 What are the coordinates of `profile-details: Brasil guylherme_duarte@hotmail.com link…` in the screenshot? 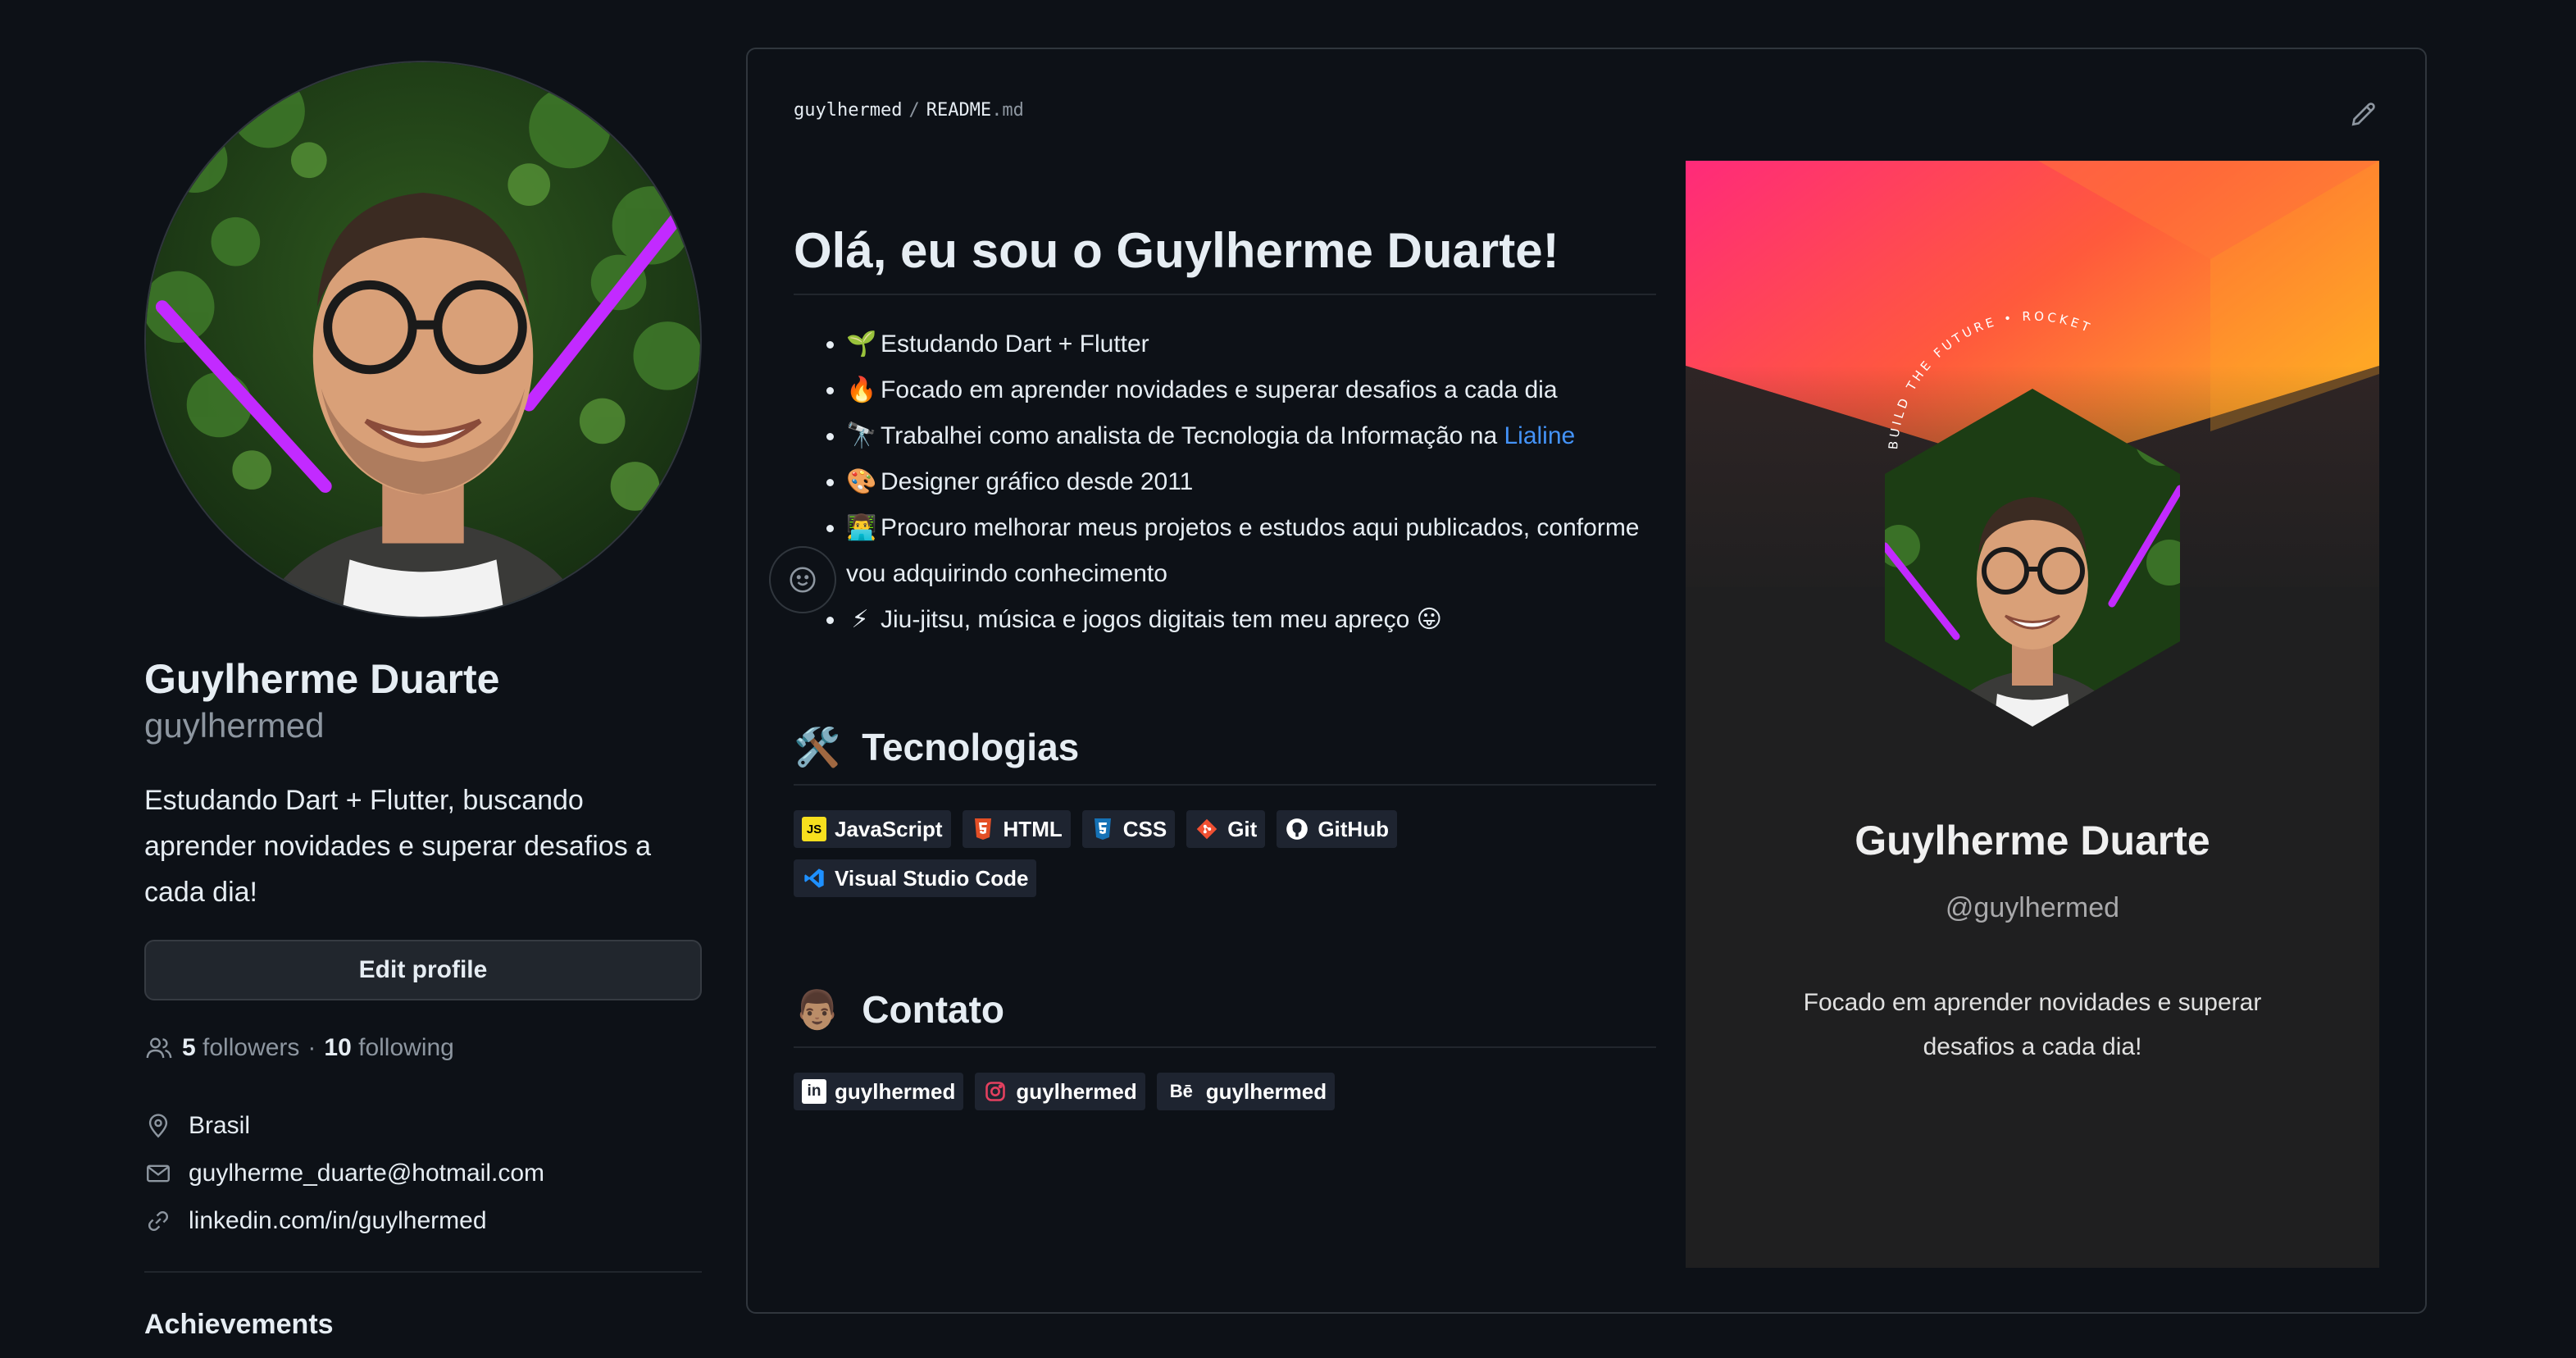 It's located at (423, 1173).